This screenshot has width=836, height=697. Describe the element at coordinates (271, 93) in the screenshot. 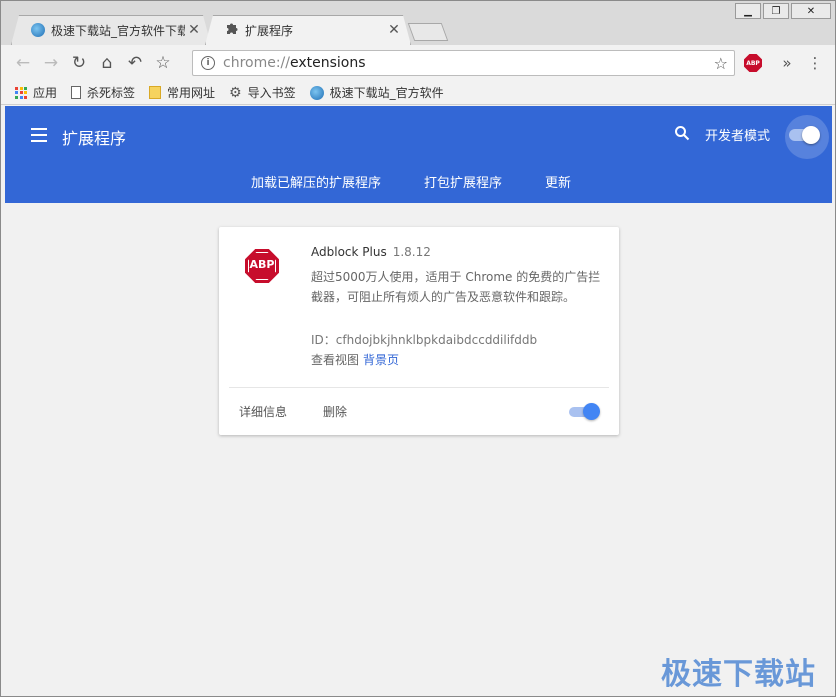

I see `bookmark-label: 导入书签` at that location.